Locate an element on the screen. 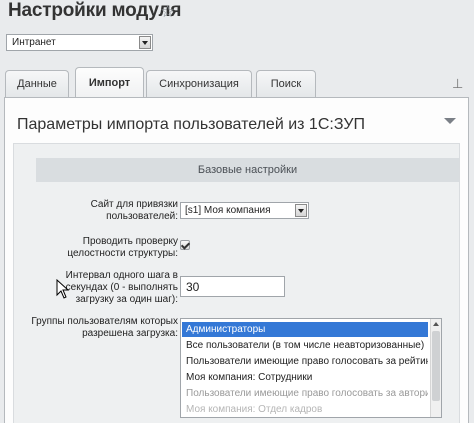 Image resolution: width=474 pixels, height=423 pixels. page-title: Настройки модуля is located at coordinates (95, 10).